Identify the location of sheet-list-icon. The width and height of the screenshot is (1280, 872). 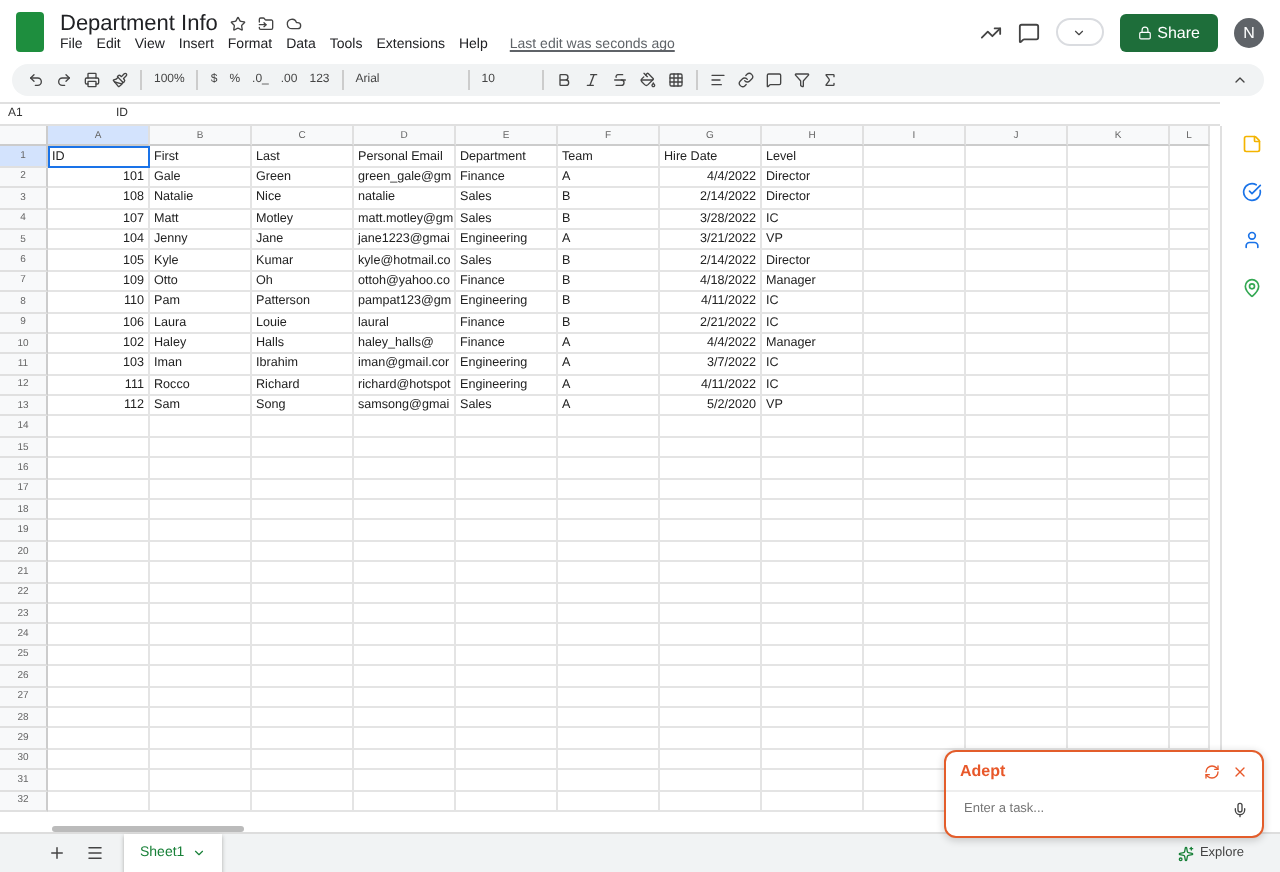
(95, 853).